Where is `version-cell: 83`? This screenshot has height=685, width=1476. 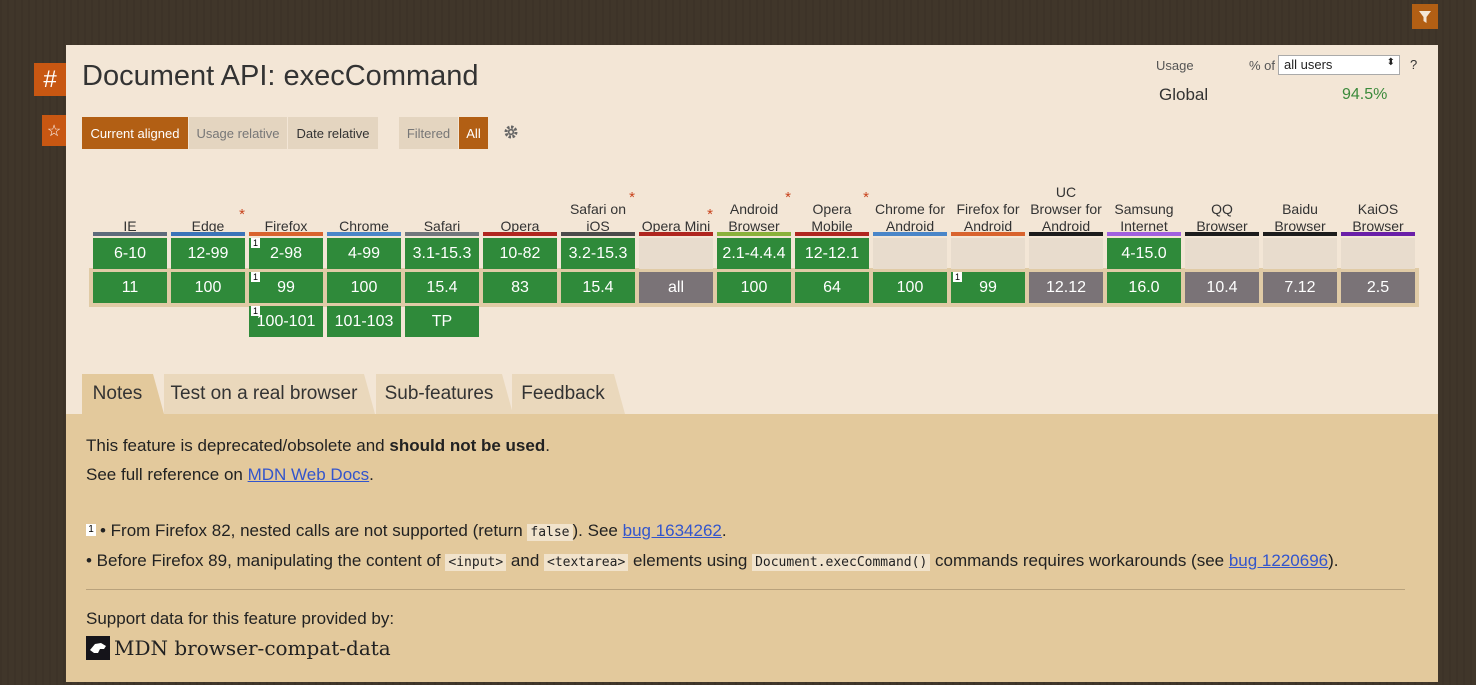 version-cell: 83 is located at coordinates (520, 287).